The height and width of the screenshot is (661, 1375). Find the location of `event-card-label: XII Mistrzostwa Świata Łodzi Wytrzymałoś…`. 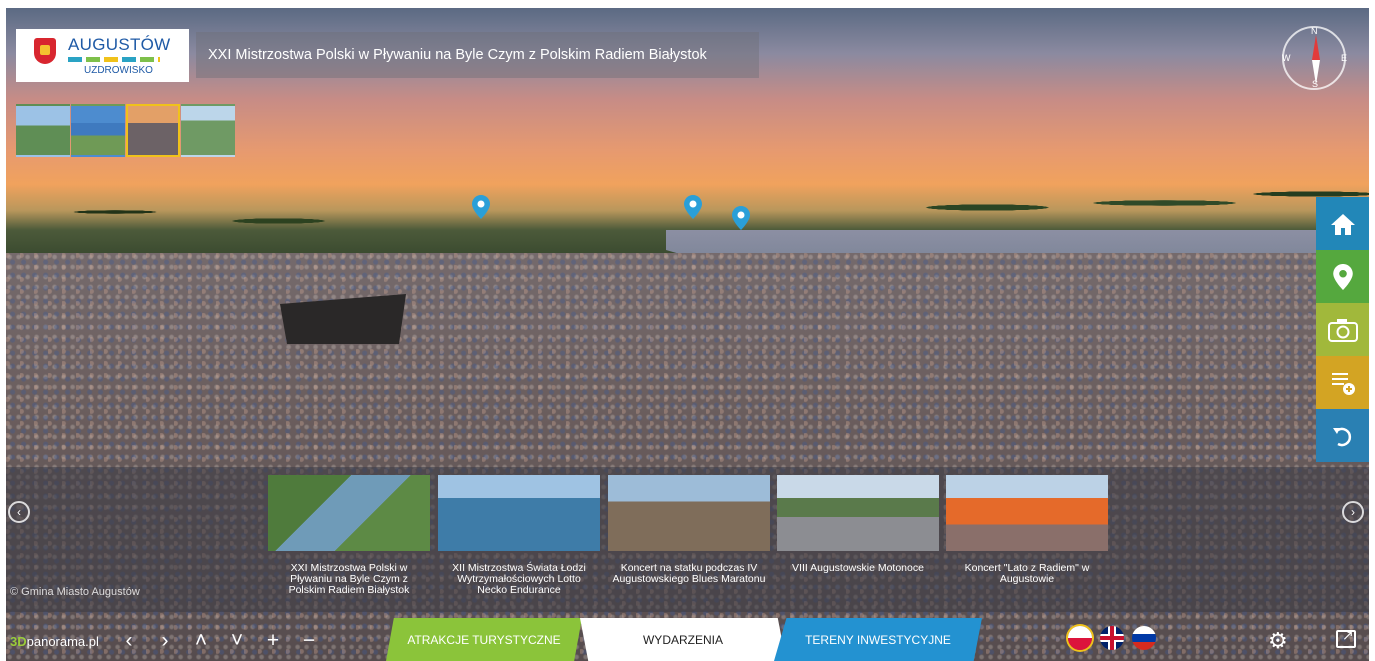

event-card-label: XII Mistrzostwa Świata Łodzi Wytrzymałoś… is located at coordinates (519, 579).